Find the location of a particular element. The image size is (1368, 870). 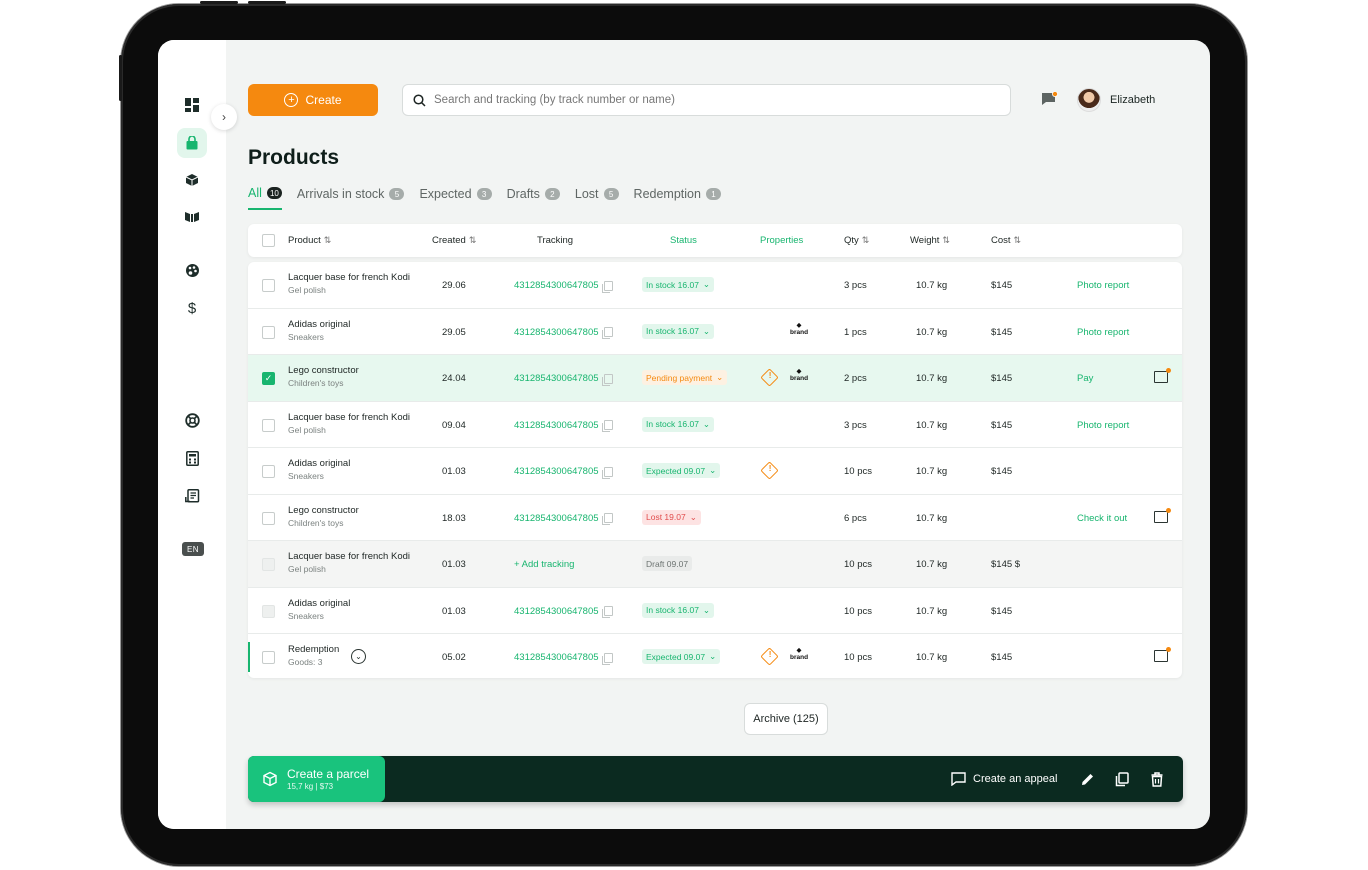

product-name: Redemption Goods: 3 is located at coordinates (313, 656).